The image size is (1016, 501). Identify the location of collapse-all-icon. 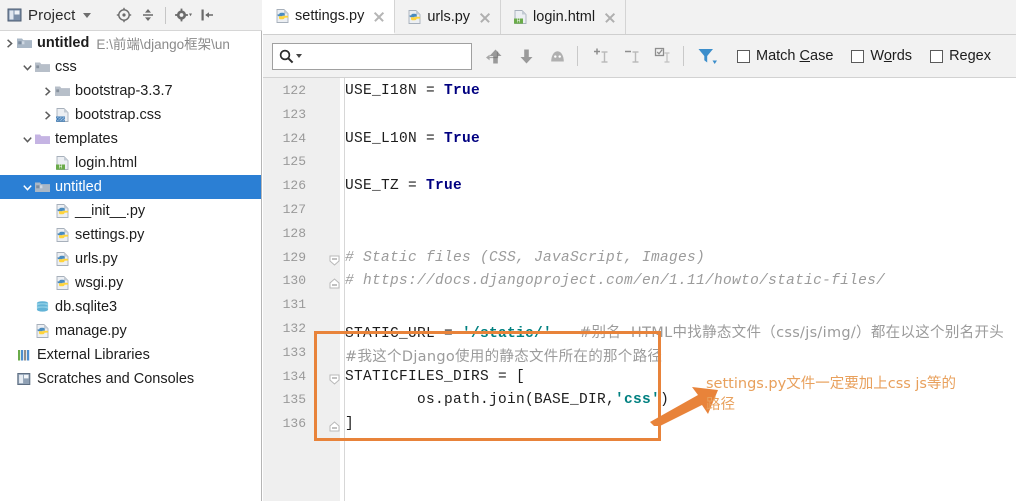
(148, 15).